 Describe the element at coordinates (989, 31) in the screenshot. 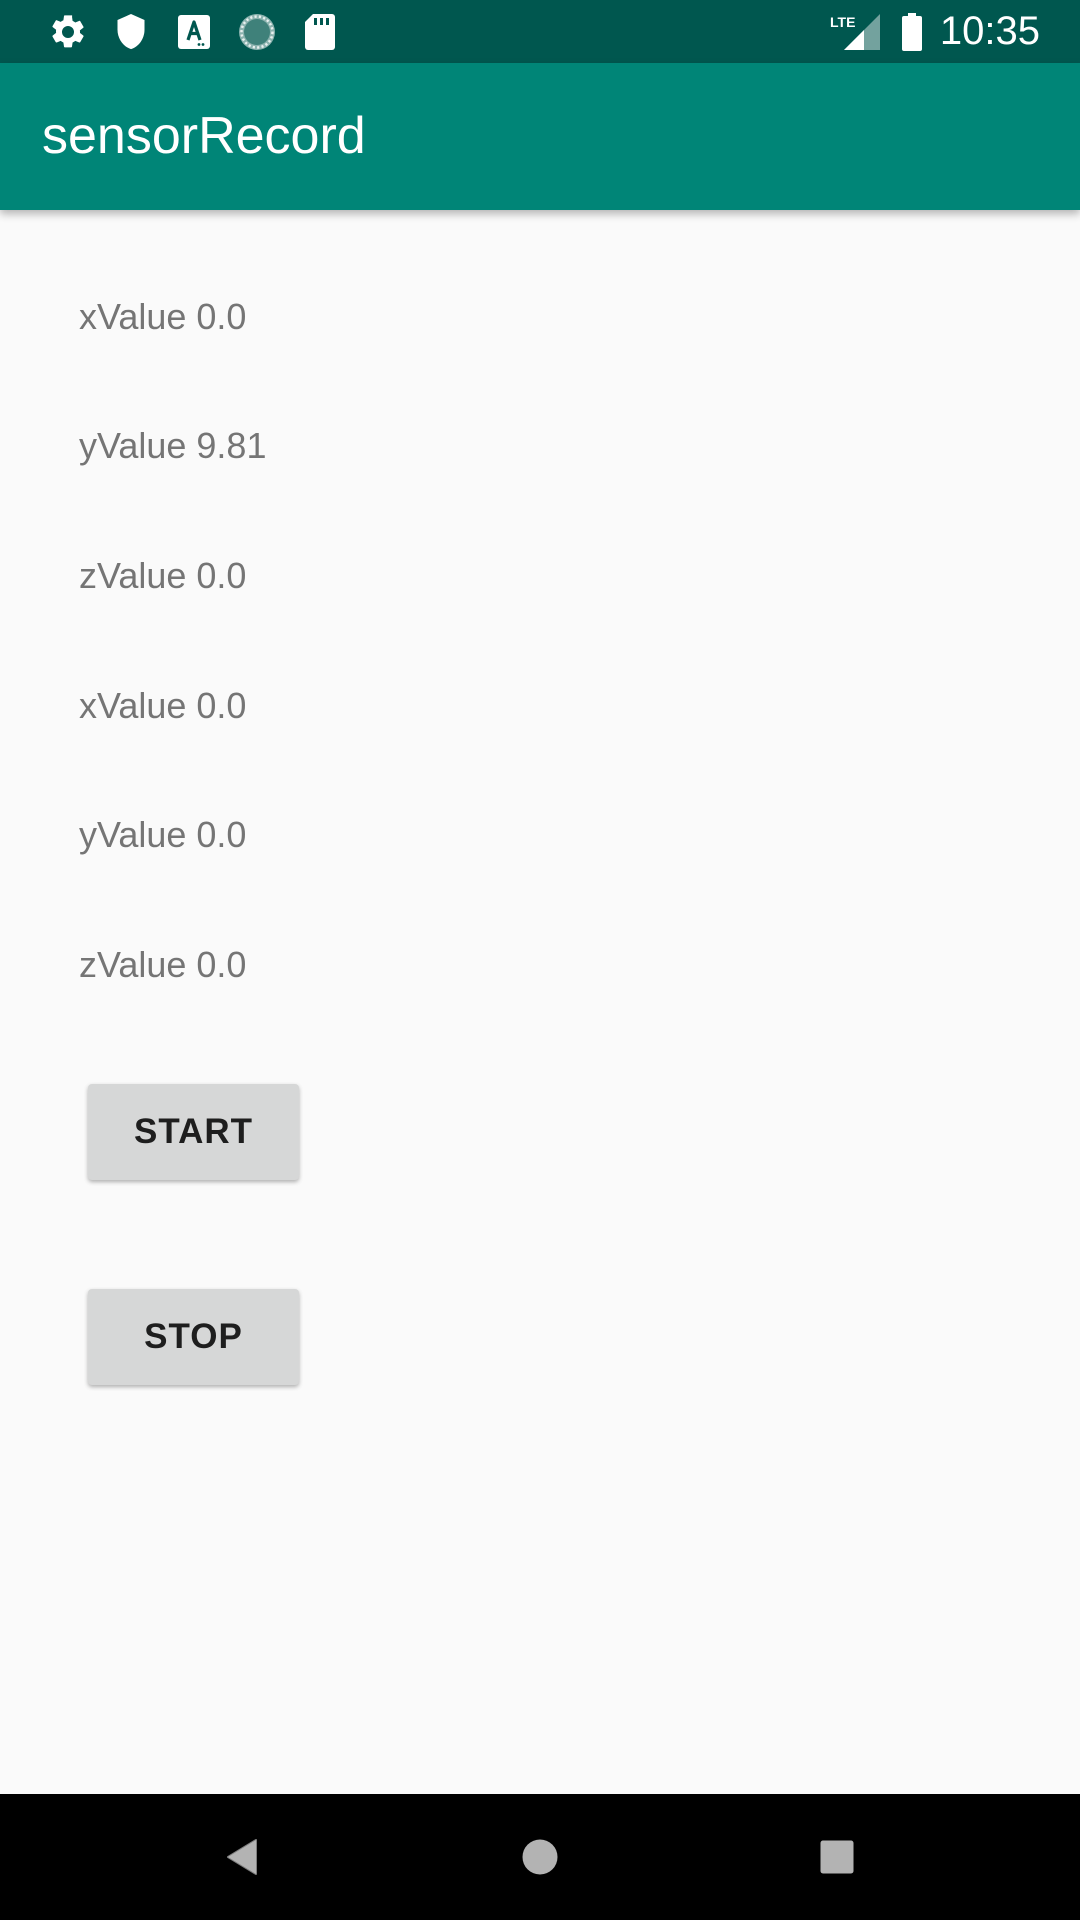

I see `status-time: 10:35` at that location.